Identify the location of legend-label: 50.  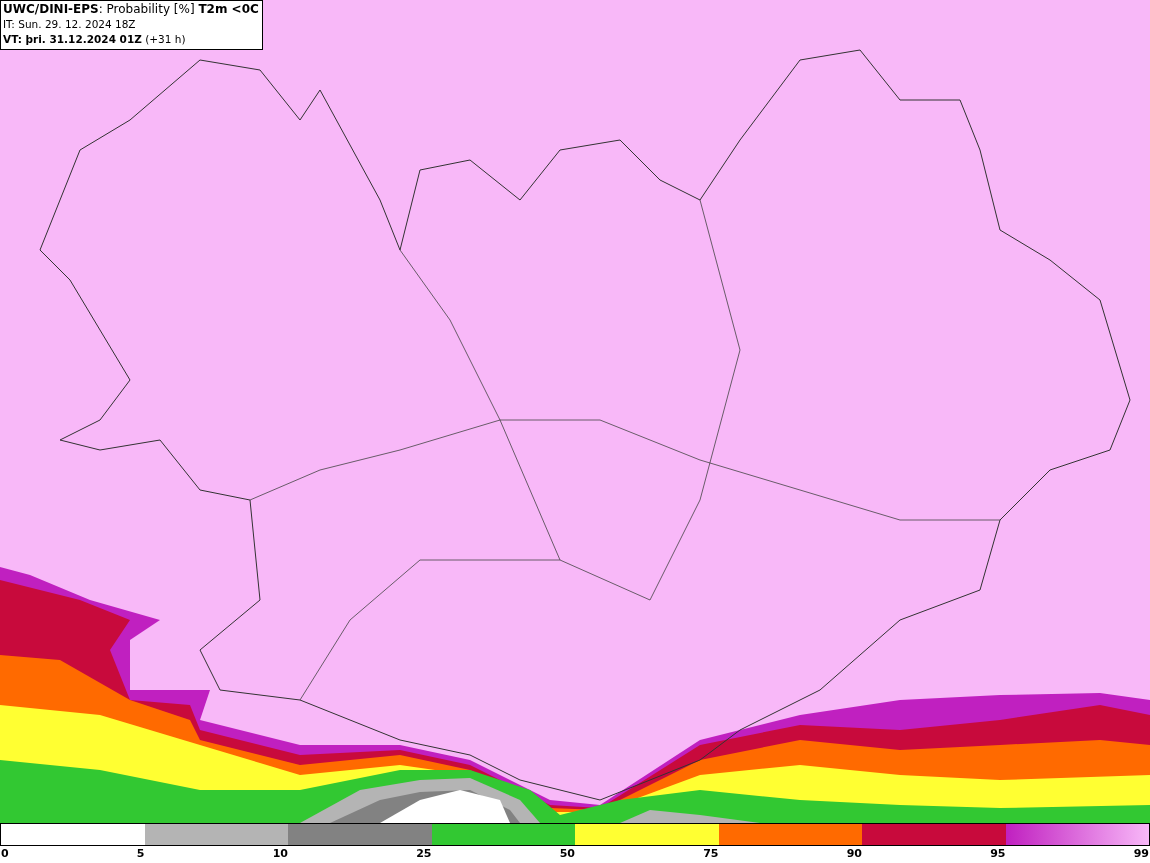
(567, 854).